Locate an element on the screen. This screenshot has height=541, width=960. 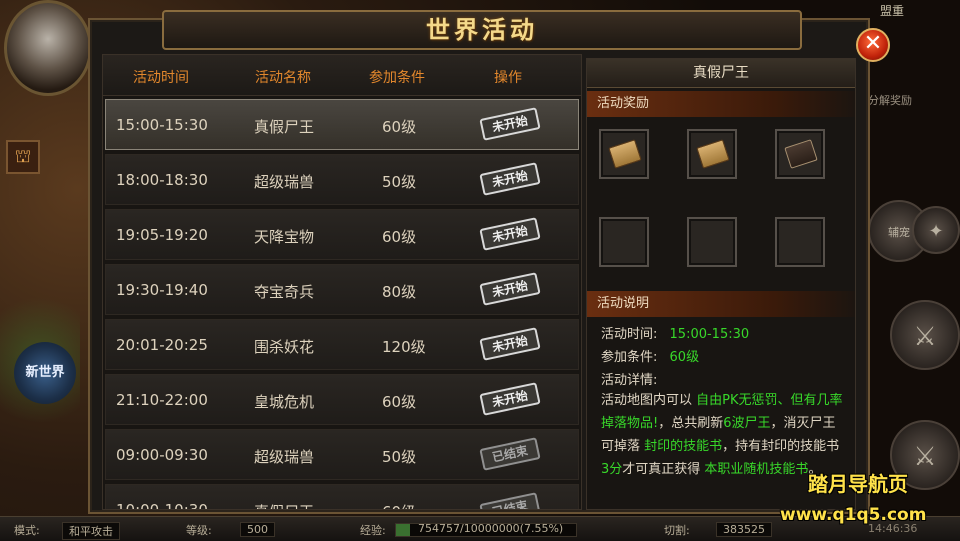
row-condition: 80级 is located at coordinates (399, 292).